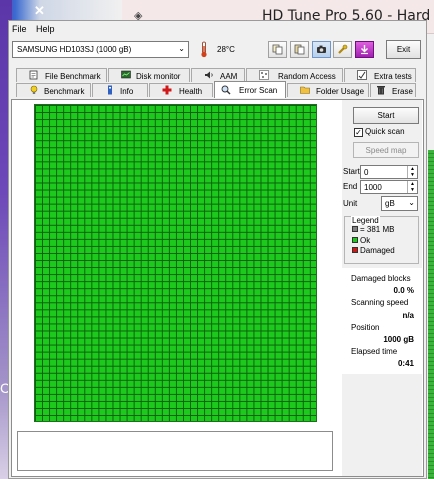 The height and width of the screenshot is (479, 434). What do you see at coordinates (380, 302) in the screenshot?
I see `scanning-speed-label: Scanning speed` at bounding box center [380, 302].